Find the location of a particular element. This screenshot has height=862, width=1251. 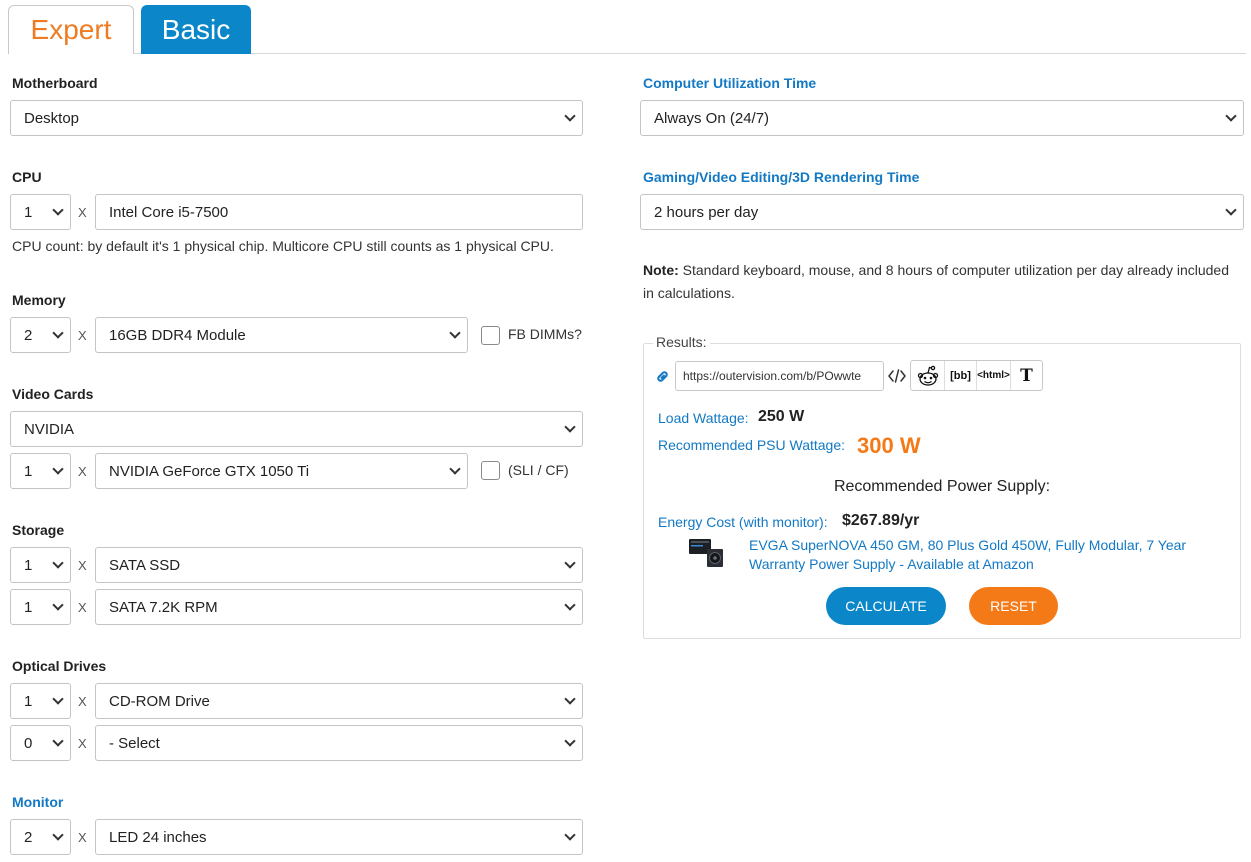

motherboard-select: Desktop is located at coordinates (296, 118).